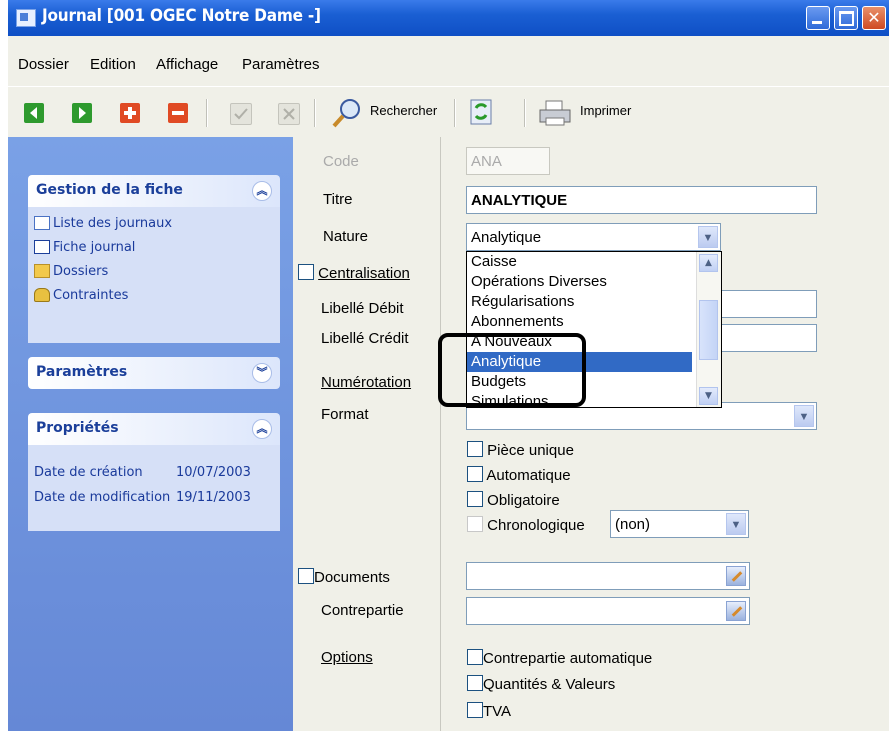 This screenshot has width=889, height=731. What do you see at coordinates (475, 524) in the screenshot?
I see `chronologique-checkbox` at bounding box center [475, 524].